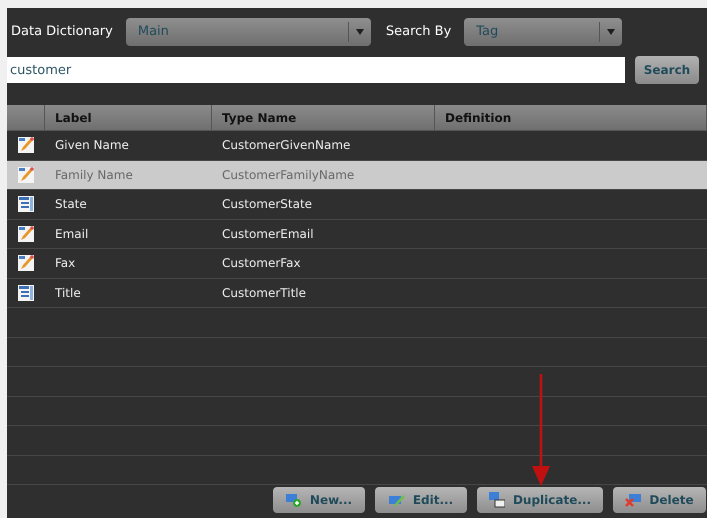 Image resolution: width=707 pixels, height=518 pixels. Describe the element at coordinates (543, 32) in the screenshot. I see `dropdown: Tag` at that location.